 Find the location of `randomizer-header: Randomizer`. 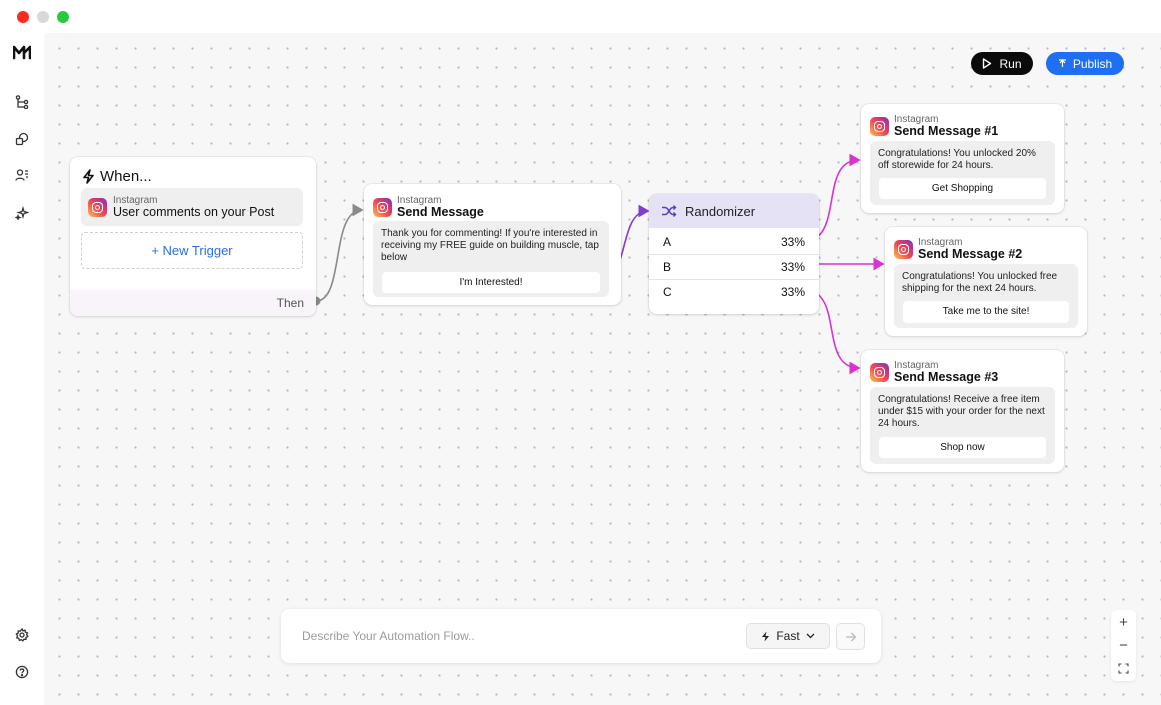

randomizer-header: Randomizer is located at coordinates (734, 211).